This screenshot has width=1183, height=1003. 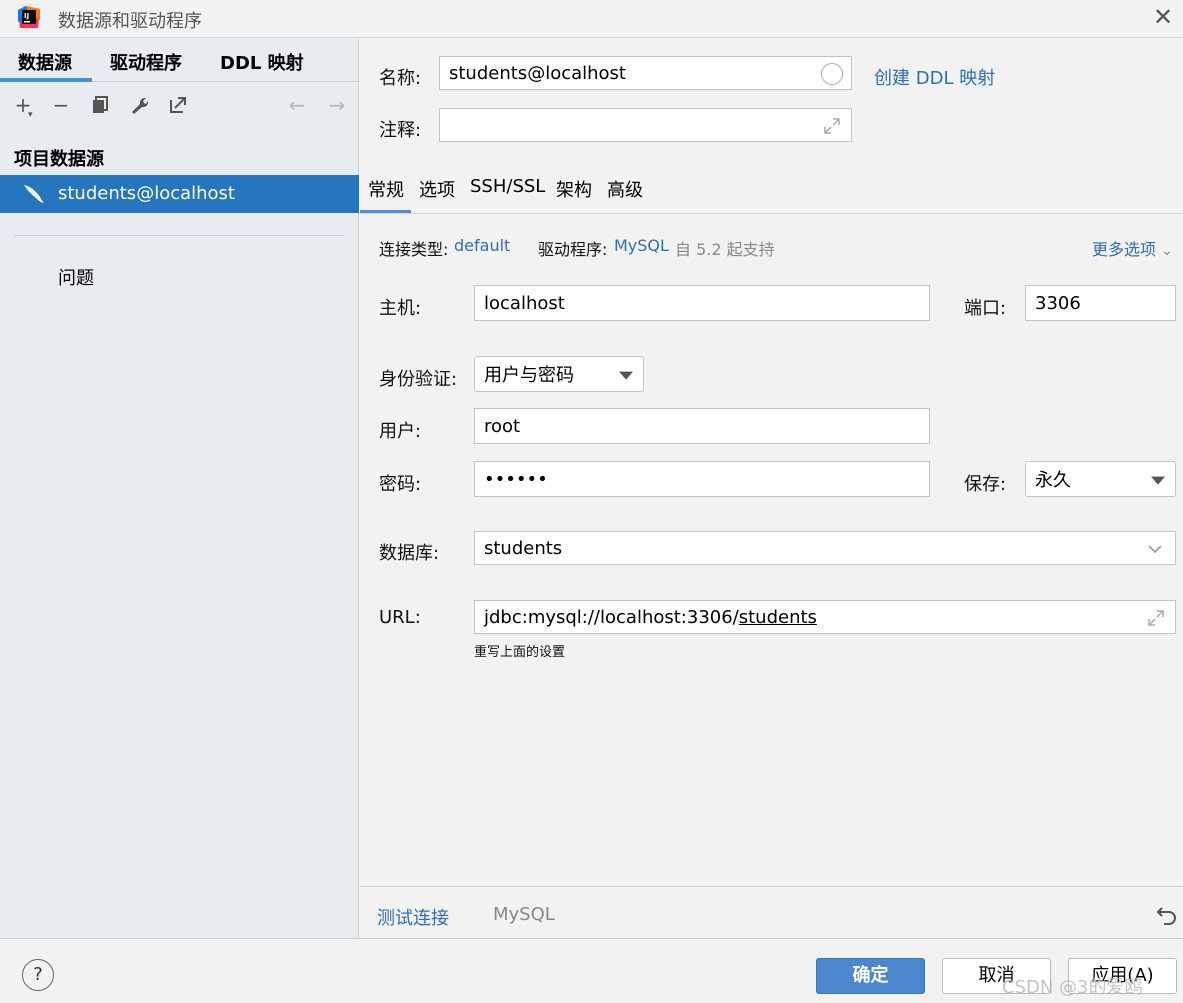 What do you see at coordinates (523, 548) in the screenshot?
I see `database-value: students` at bounding box center [523, 548].